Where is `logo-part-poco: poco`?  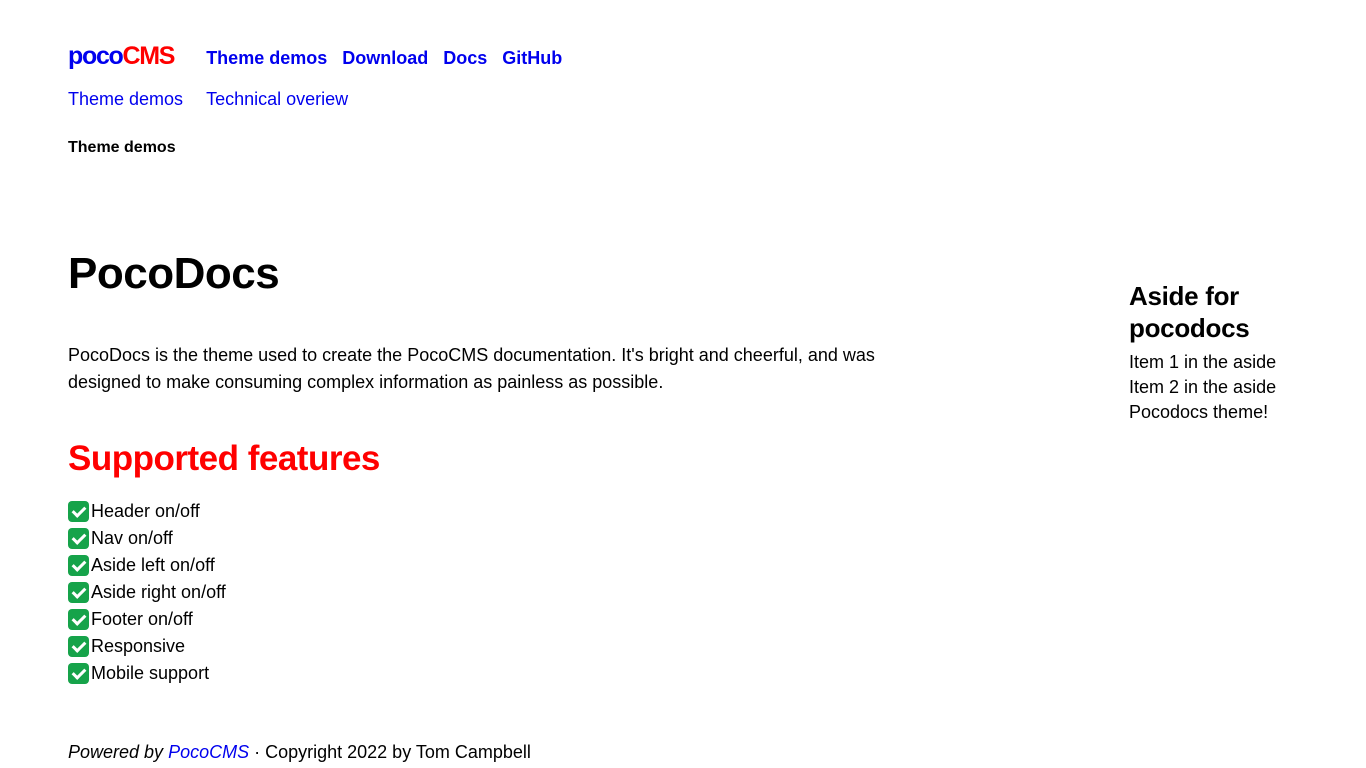
logo-part-poco: poco is located at coordinates (96, 55).